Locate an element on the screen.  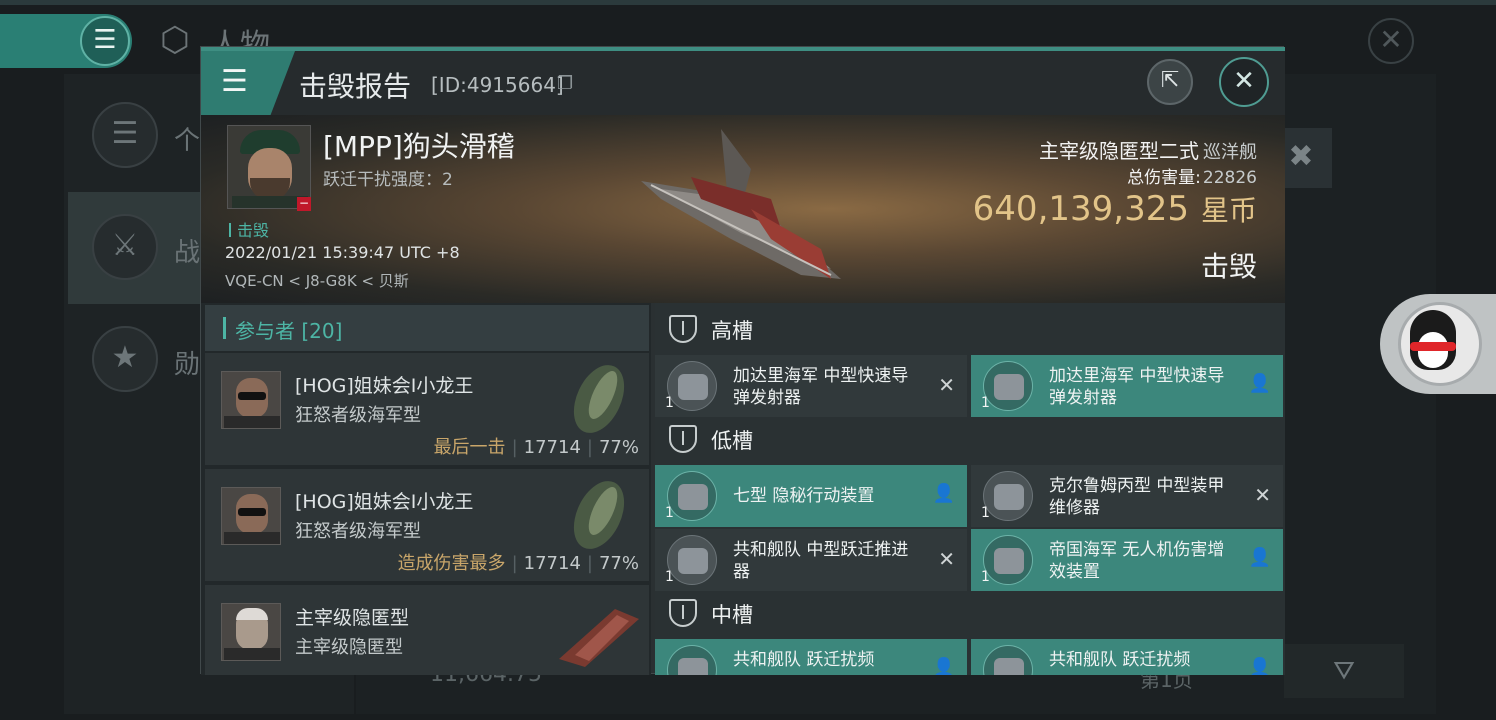
total-damage-label: 总伤害量: is located at coordinates (1164, 178).